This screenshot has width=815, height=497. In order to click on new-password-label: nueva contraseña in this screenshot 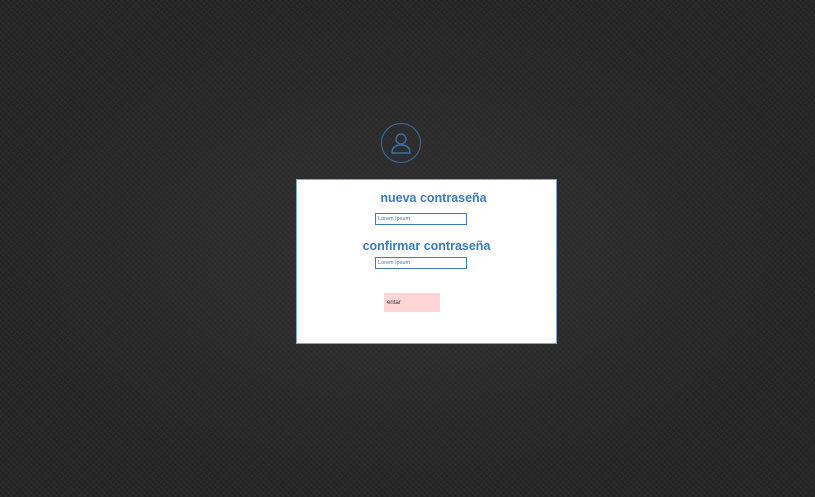, I will do `click(433, 198)`.